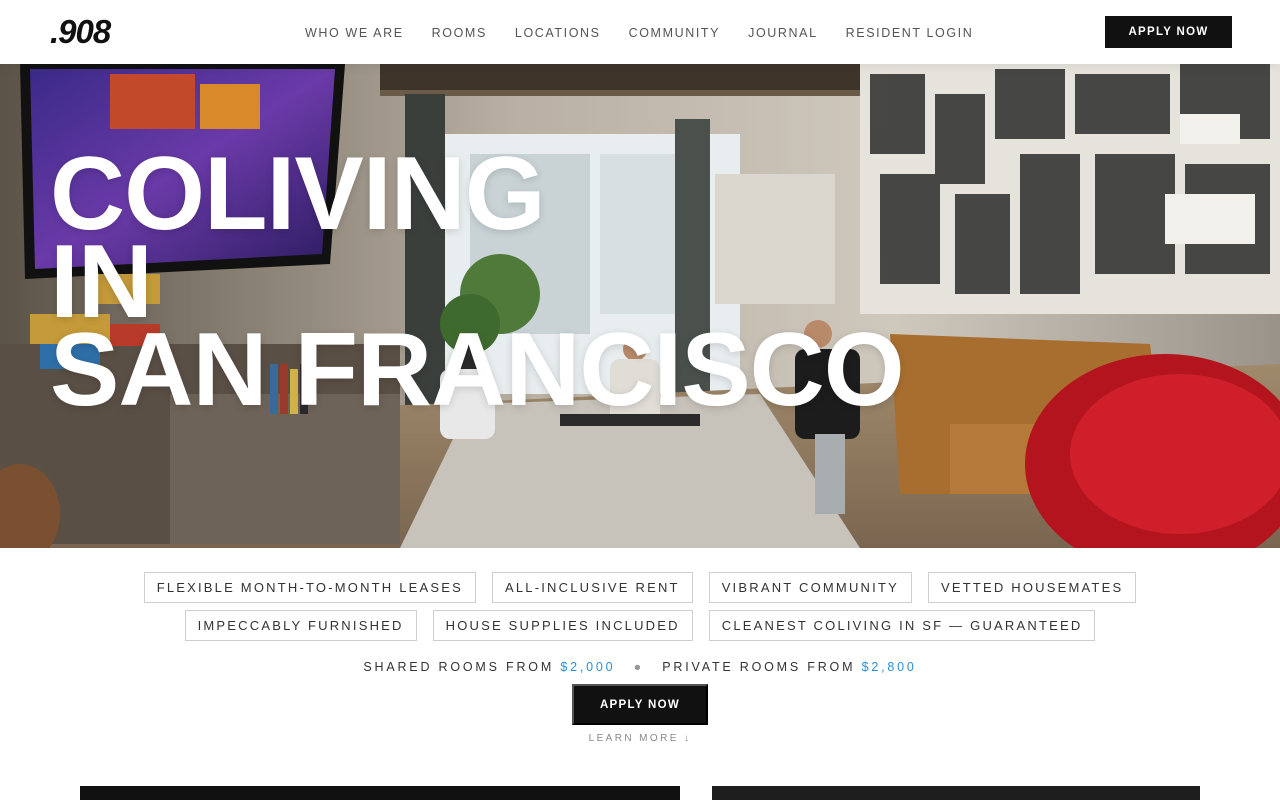 This screenshot has width=1280, height=800. I want to click on private-rooms-label: PRIVATE ROOMS FROM, so click(759, 667).